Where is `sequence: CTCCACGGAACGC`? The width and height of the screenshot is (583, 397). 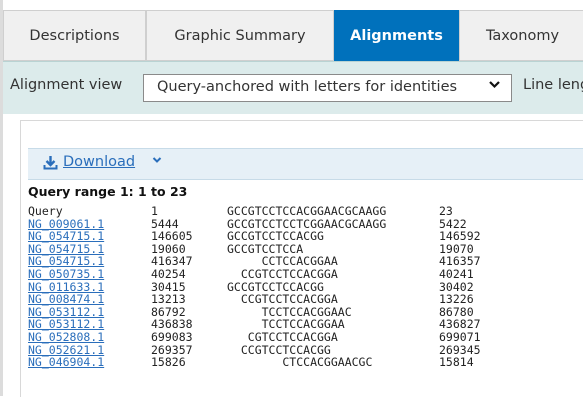
sequence: CTCCACGGAACGC is located at coordinates (300, 362).